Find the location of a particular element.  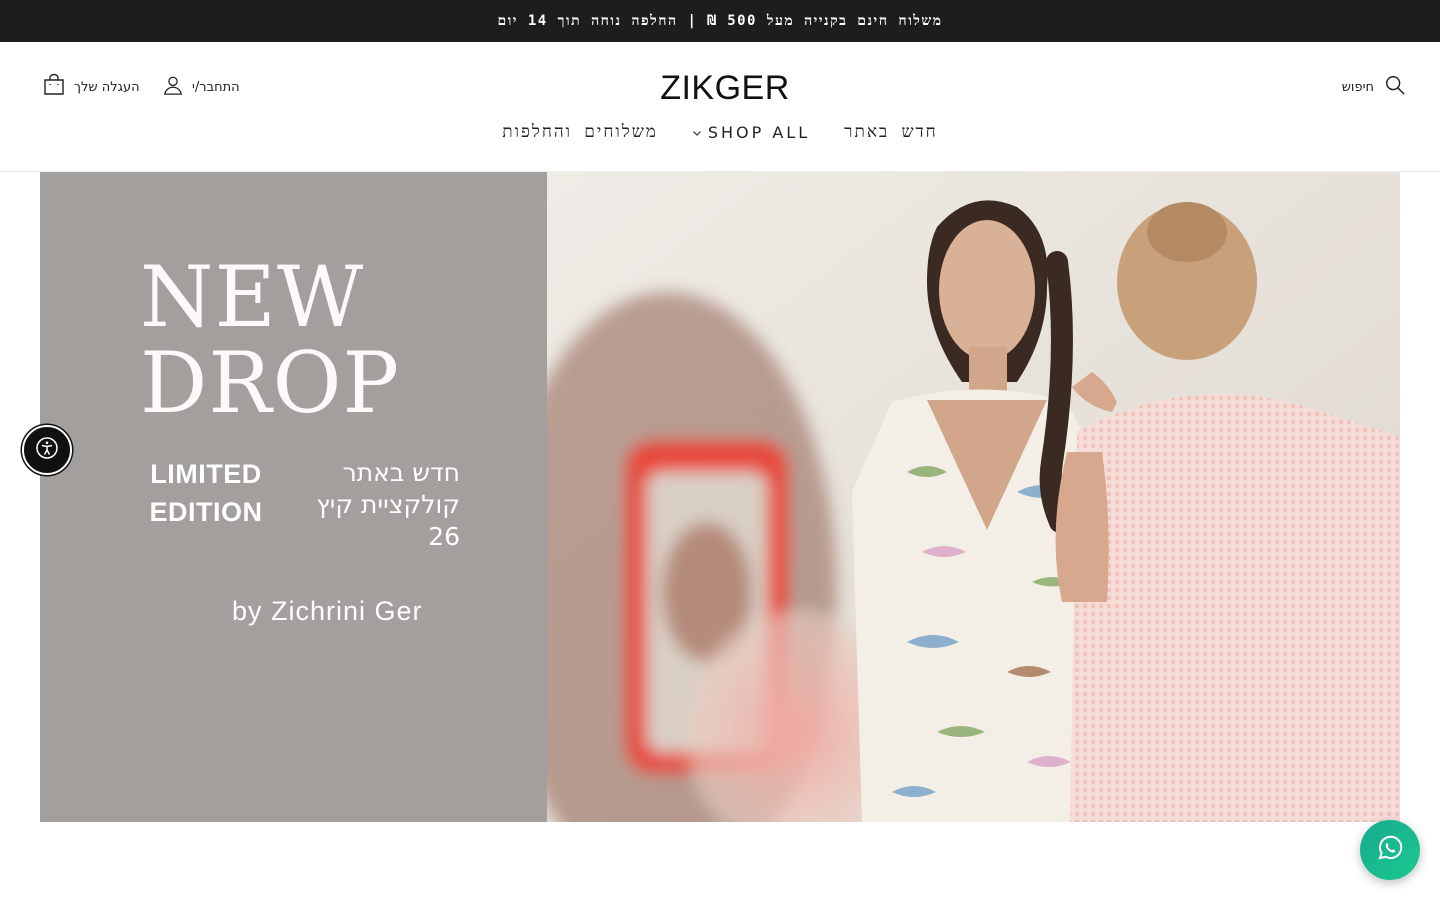

account-link: התחבר/י is located at coordinates (201, 87).